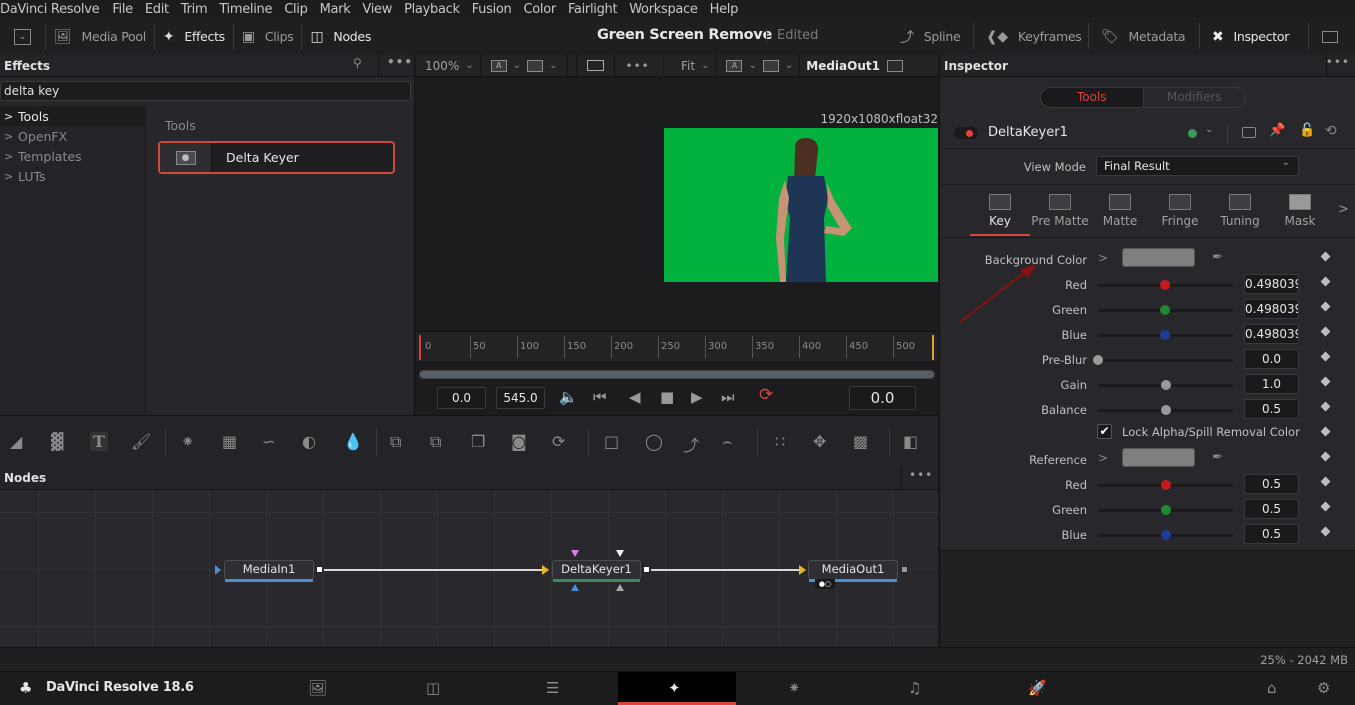 This screenshot has width=1355, height=705. Describe the element at coordinates (593, 9) in the screenshot. I see `menu-fairlight: Fairlight` at that location.